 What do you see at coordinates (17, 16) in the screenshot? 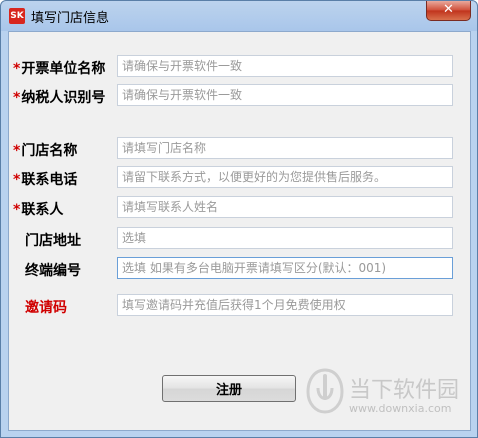
I see `app-icon: SK` at bounding box center [17, 16].